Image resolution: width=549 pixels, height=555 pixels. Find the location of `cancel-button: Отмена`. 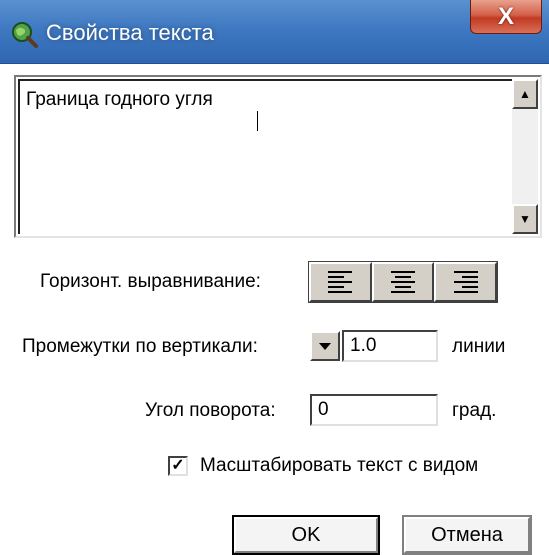

cancel-button: Отмена is located at coordinates (467, 535).